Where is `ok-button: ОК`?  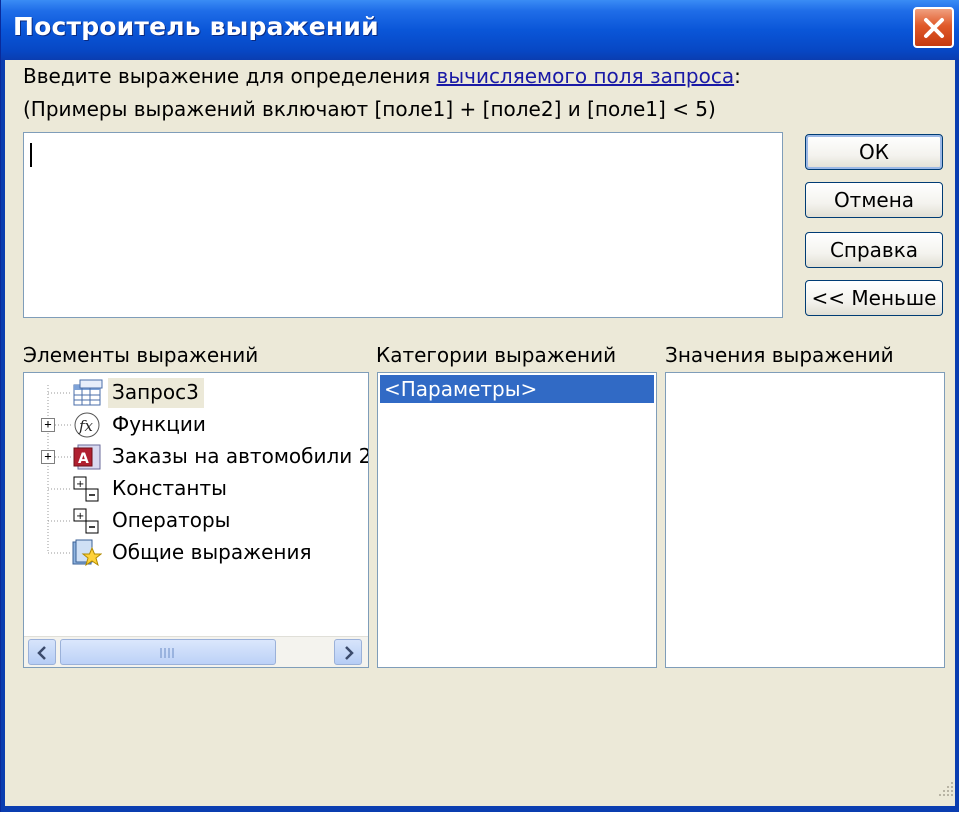
ok-button: ОК is located at coordinates (874, 152).